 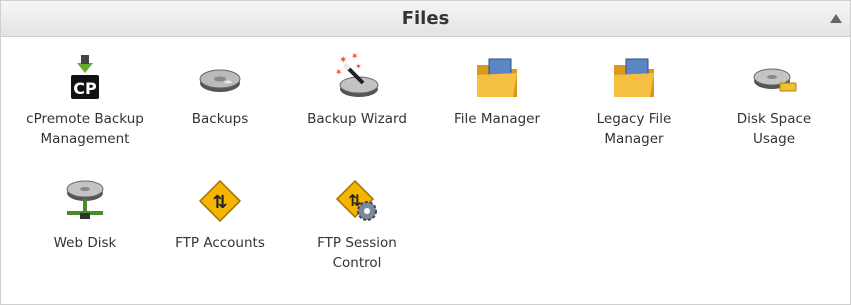 What do you see at coordinates (220, 119) in the screenshot?
I see `item-label: Backups` at bounding box center [220, 119].